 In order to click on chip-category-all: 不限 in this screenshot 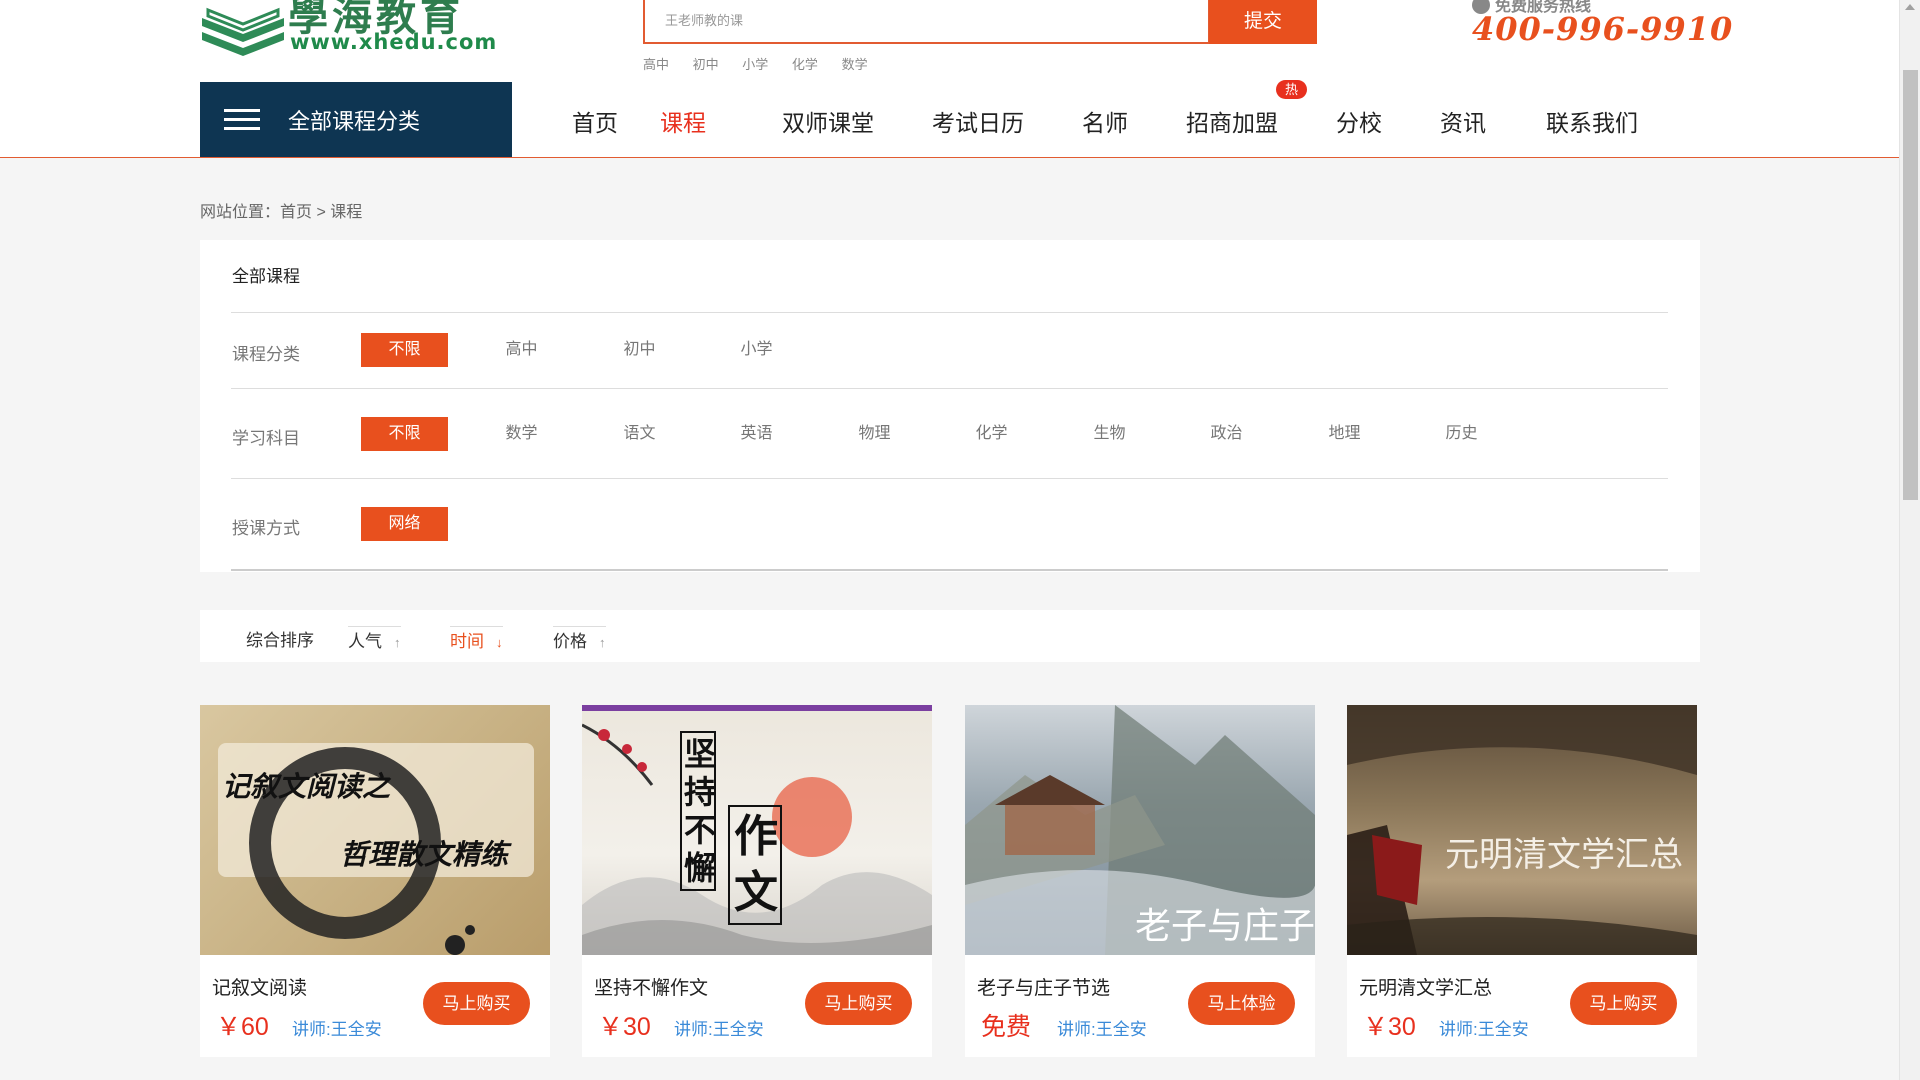, I will do `click(404, 350)`.